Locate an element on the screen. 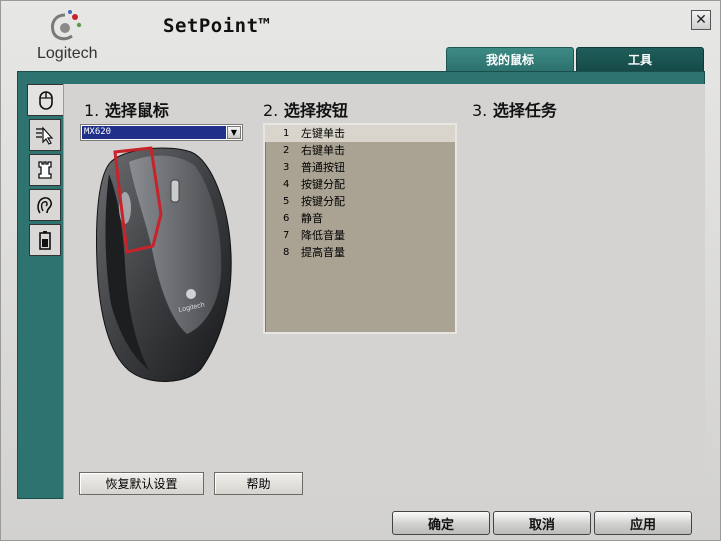 The image size is (721, 541). mouse-icon is located at coordinates (45, 100).